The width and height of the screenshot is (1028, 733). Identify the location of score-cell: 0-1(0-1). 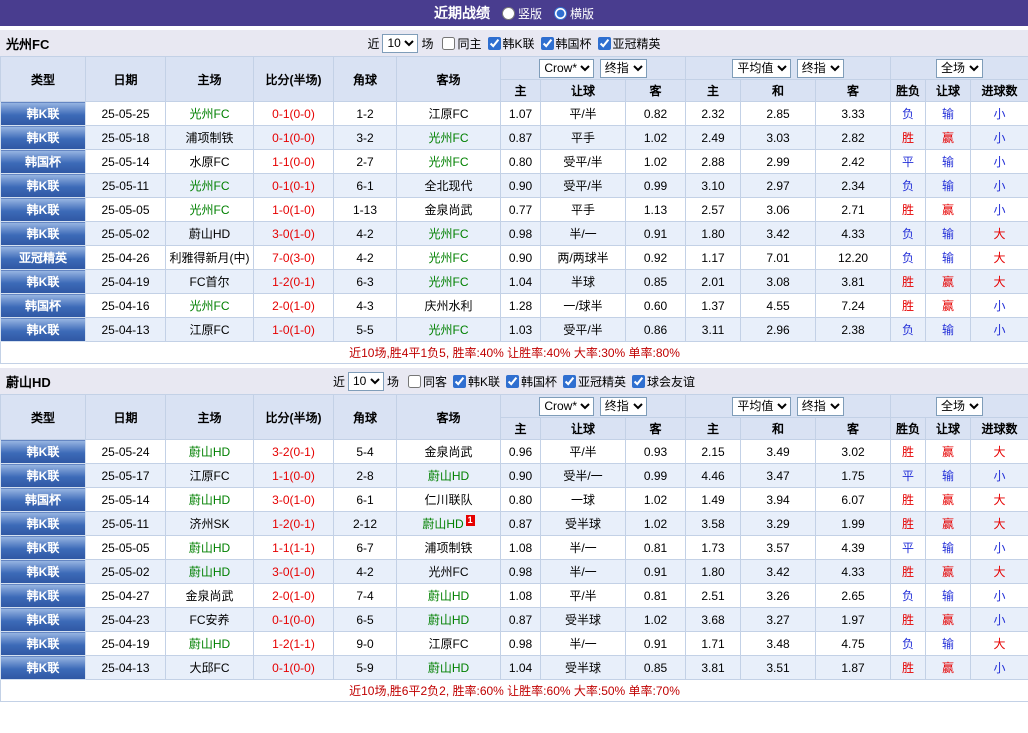
(293, 185).